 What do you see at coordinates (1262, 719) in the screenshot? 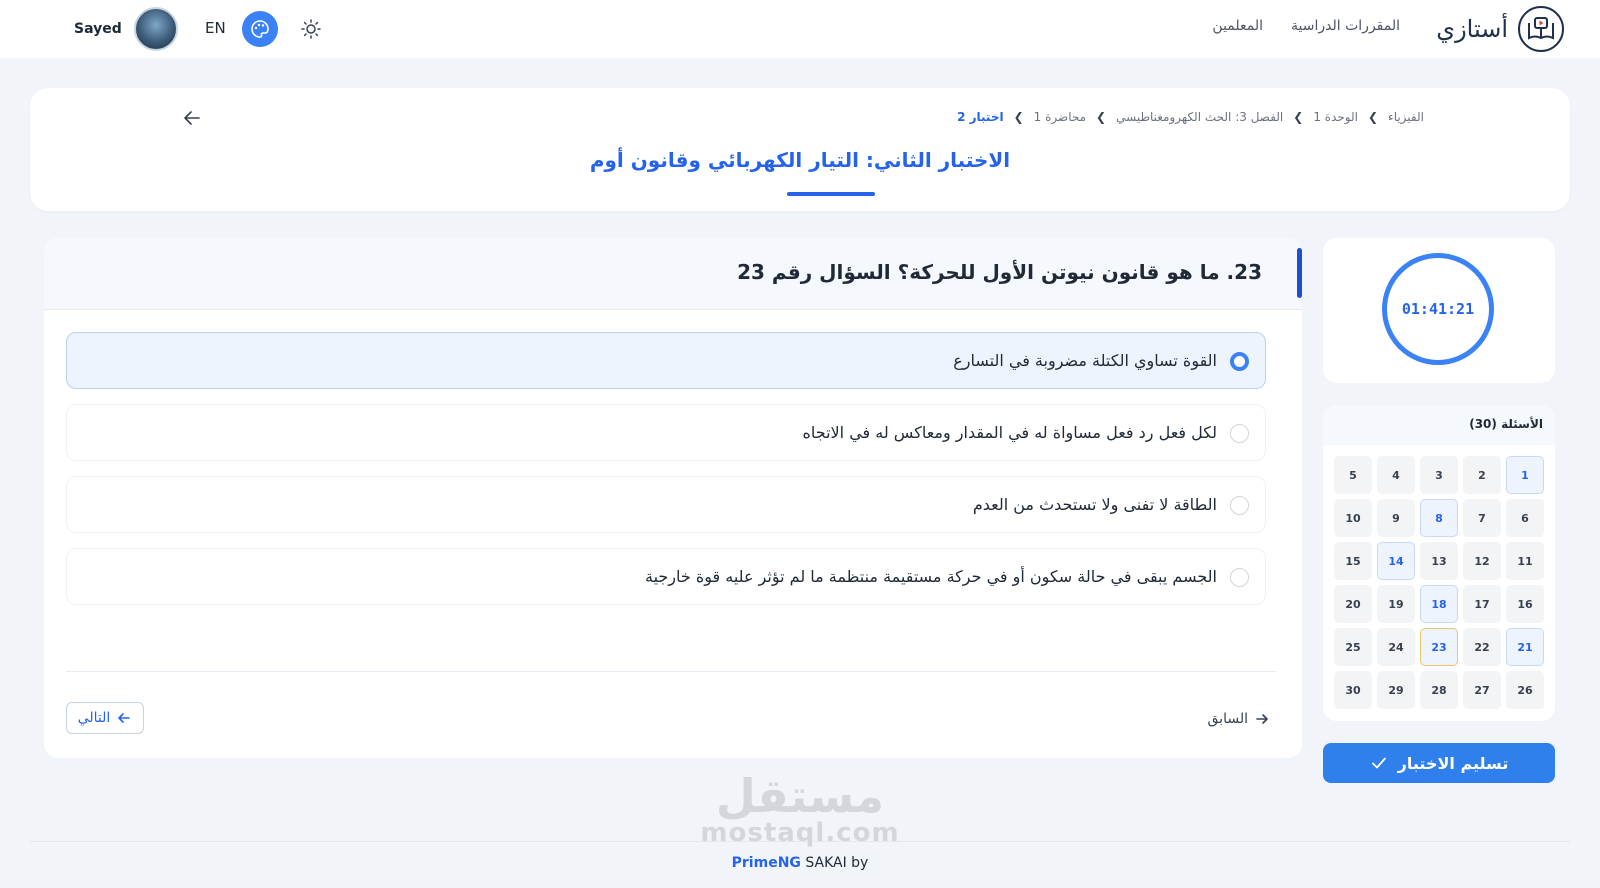
I see `arrow-right-icon` at bounding box center [1262, 719].